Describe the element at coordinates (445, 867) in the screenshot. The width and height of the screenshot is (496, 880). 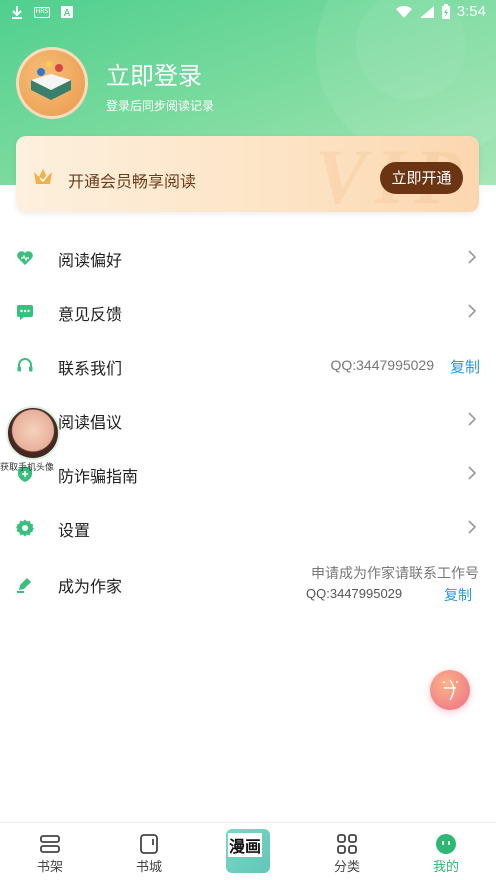
I see `tab-label: 我的` at that location.